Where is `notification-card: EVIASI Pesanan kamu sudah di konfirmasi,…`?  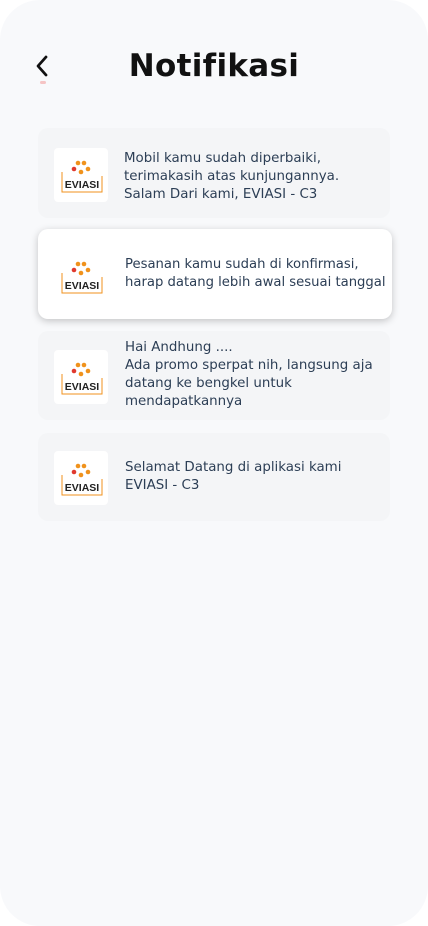
notification-card: EVIASI Pesanan kamu sudah di konfirmasi,… is located at coordinates (215, 274).